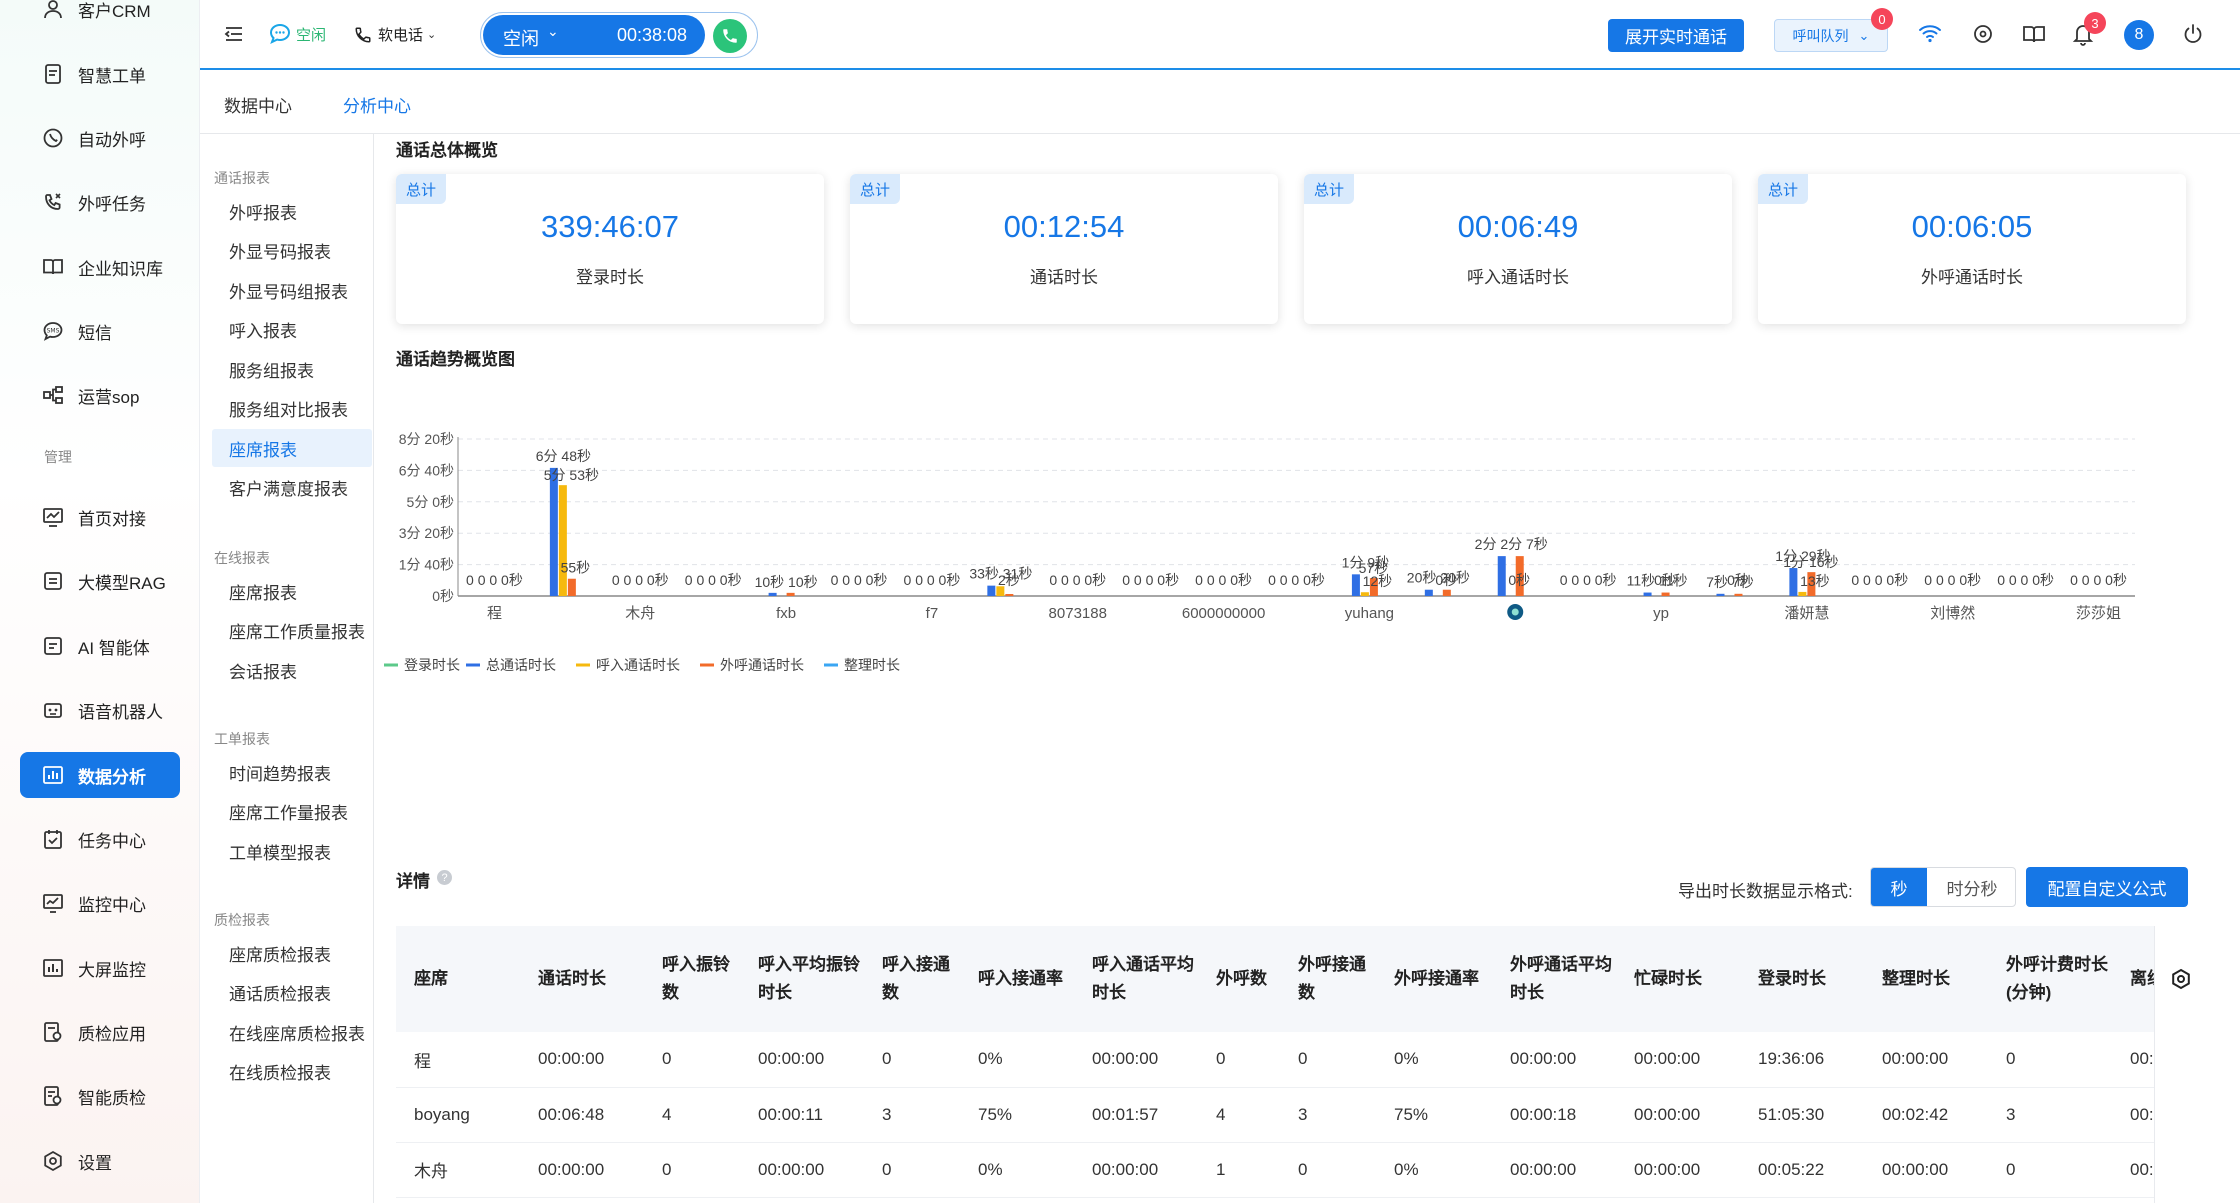 The width and height of the screenshot is (2240, 1203). What do you see at coordinates (422, 665) in the screenshot?
I see `legend-item: 登录时长` at bounding box center [422, 665].